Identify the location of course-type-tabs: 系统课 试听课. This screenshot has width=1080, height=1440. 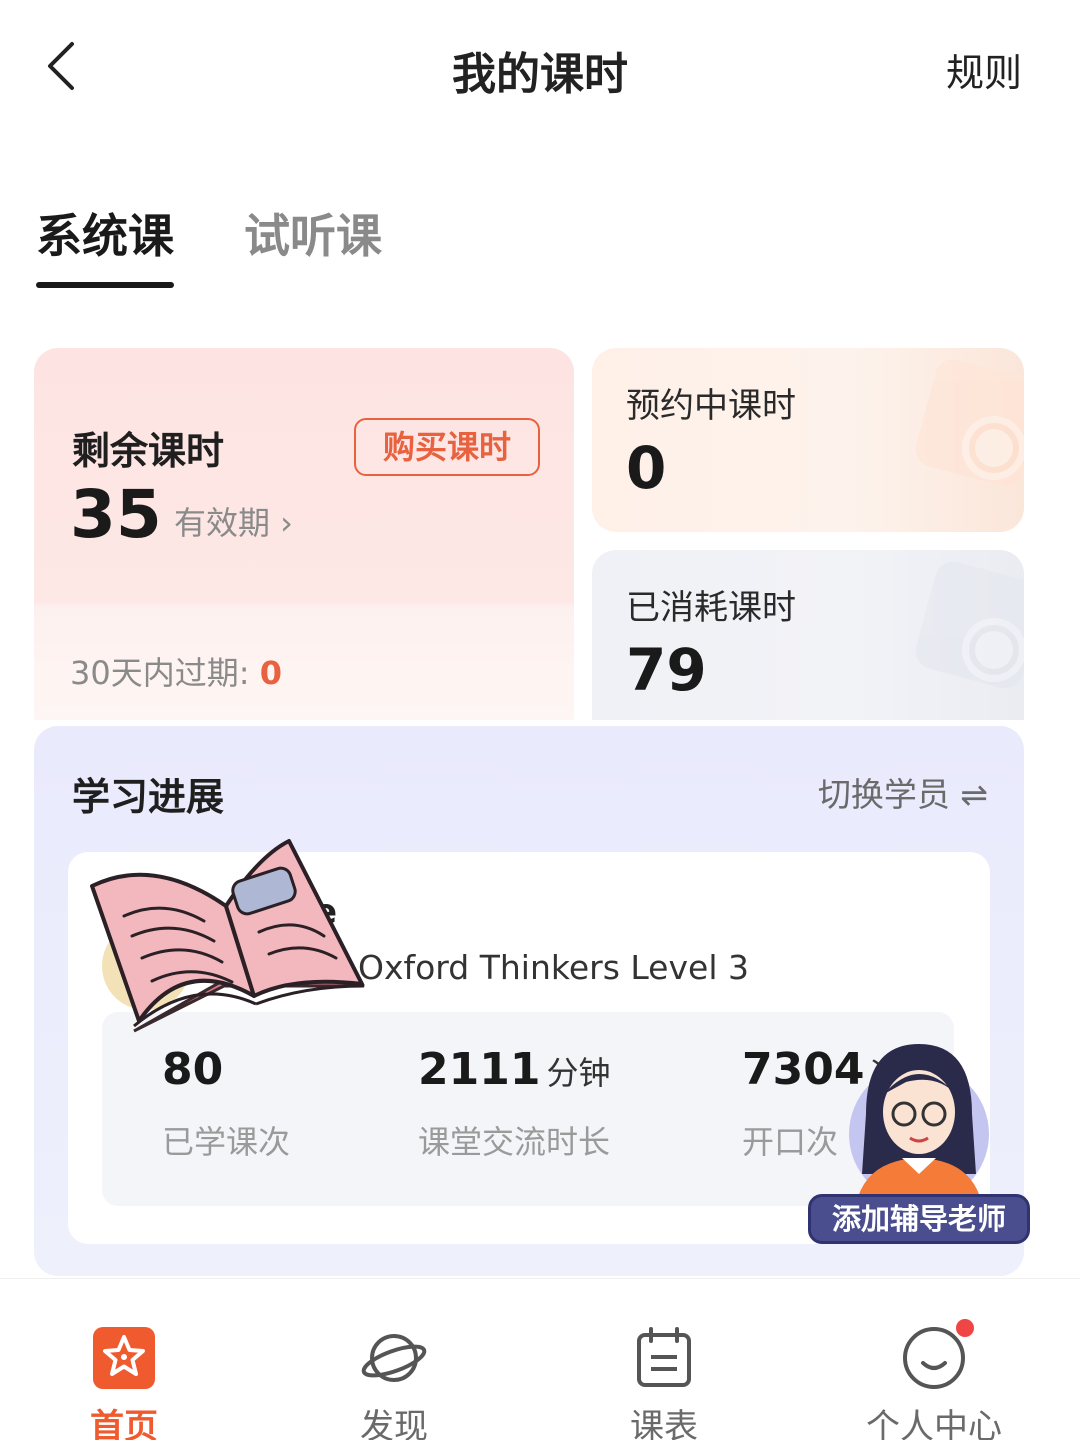
(336, 250).